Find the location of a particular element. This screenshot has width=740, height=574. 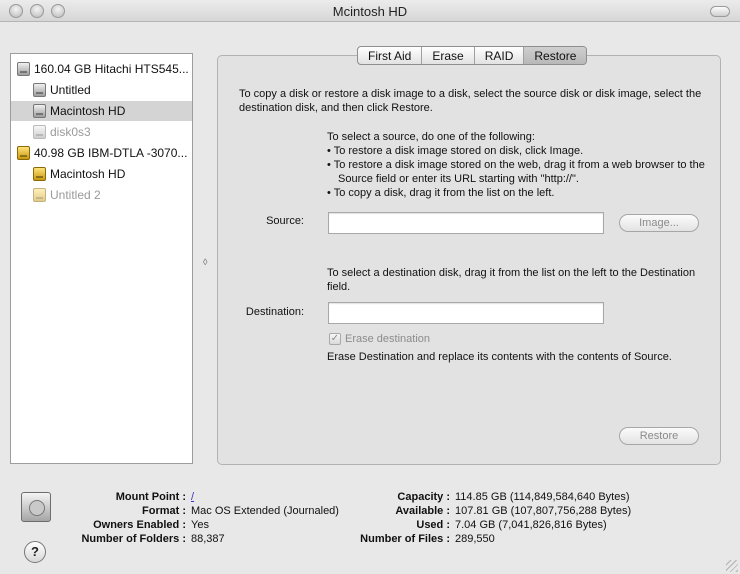

tab-first-aid: First Aid is located at coordinates (390, 55).